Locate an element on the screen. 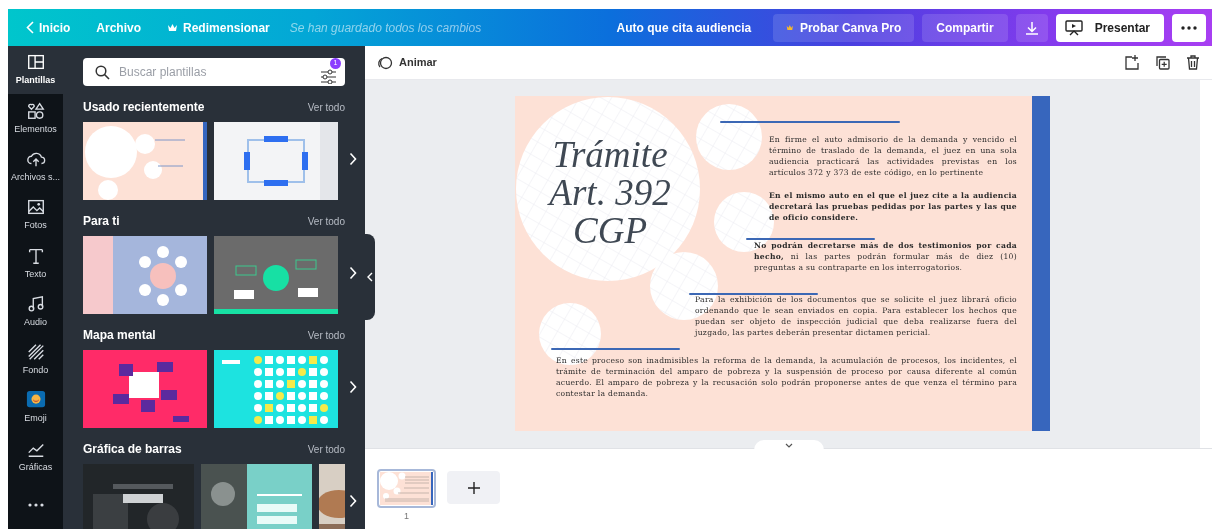 The height and width of the screenshot is (529, 1225). download-button is located at coordinates (1031, 27).